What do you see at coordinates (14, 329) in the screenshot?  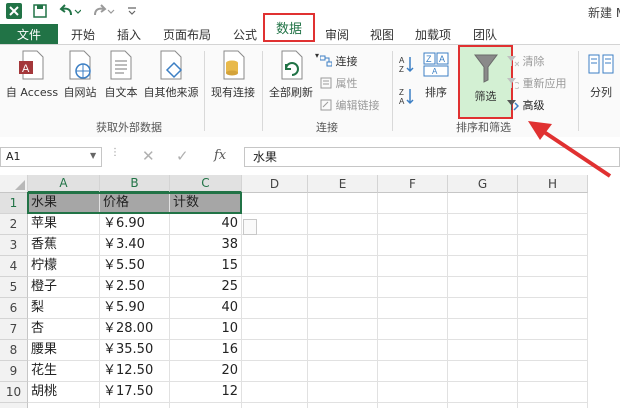 I see `row-header: 7` at bounding box center [14, 329].